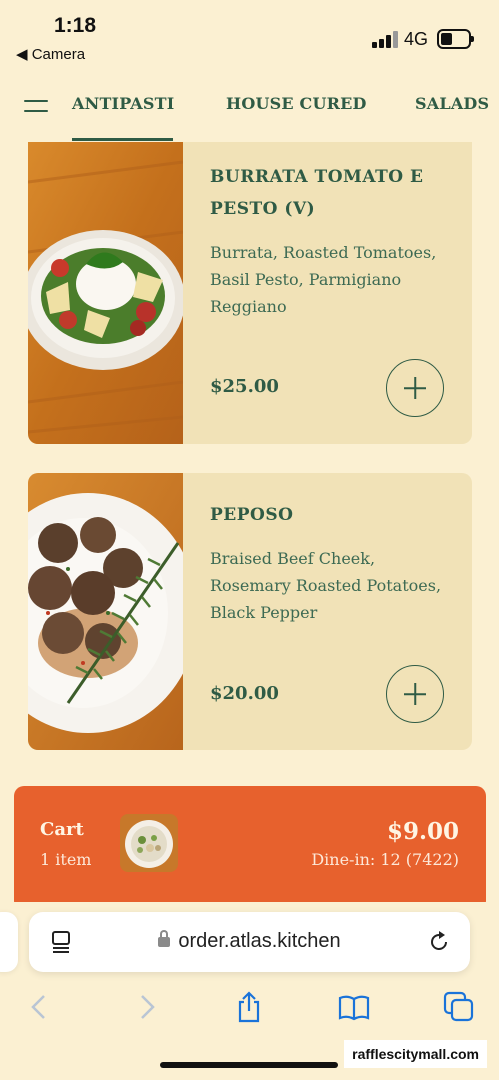  What do you see at coordinates (385, 39) in the screenshot?
I see `cellular-signal-icon` at bounding box center [385, 39].